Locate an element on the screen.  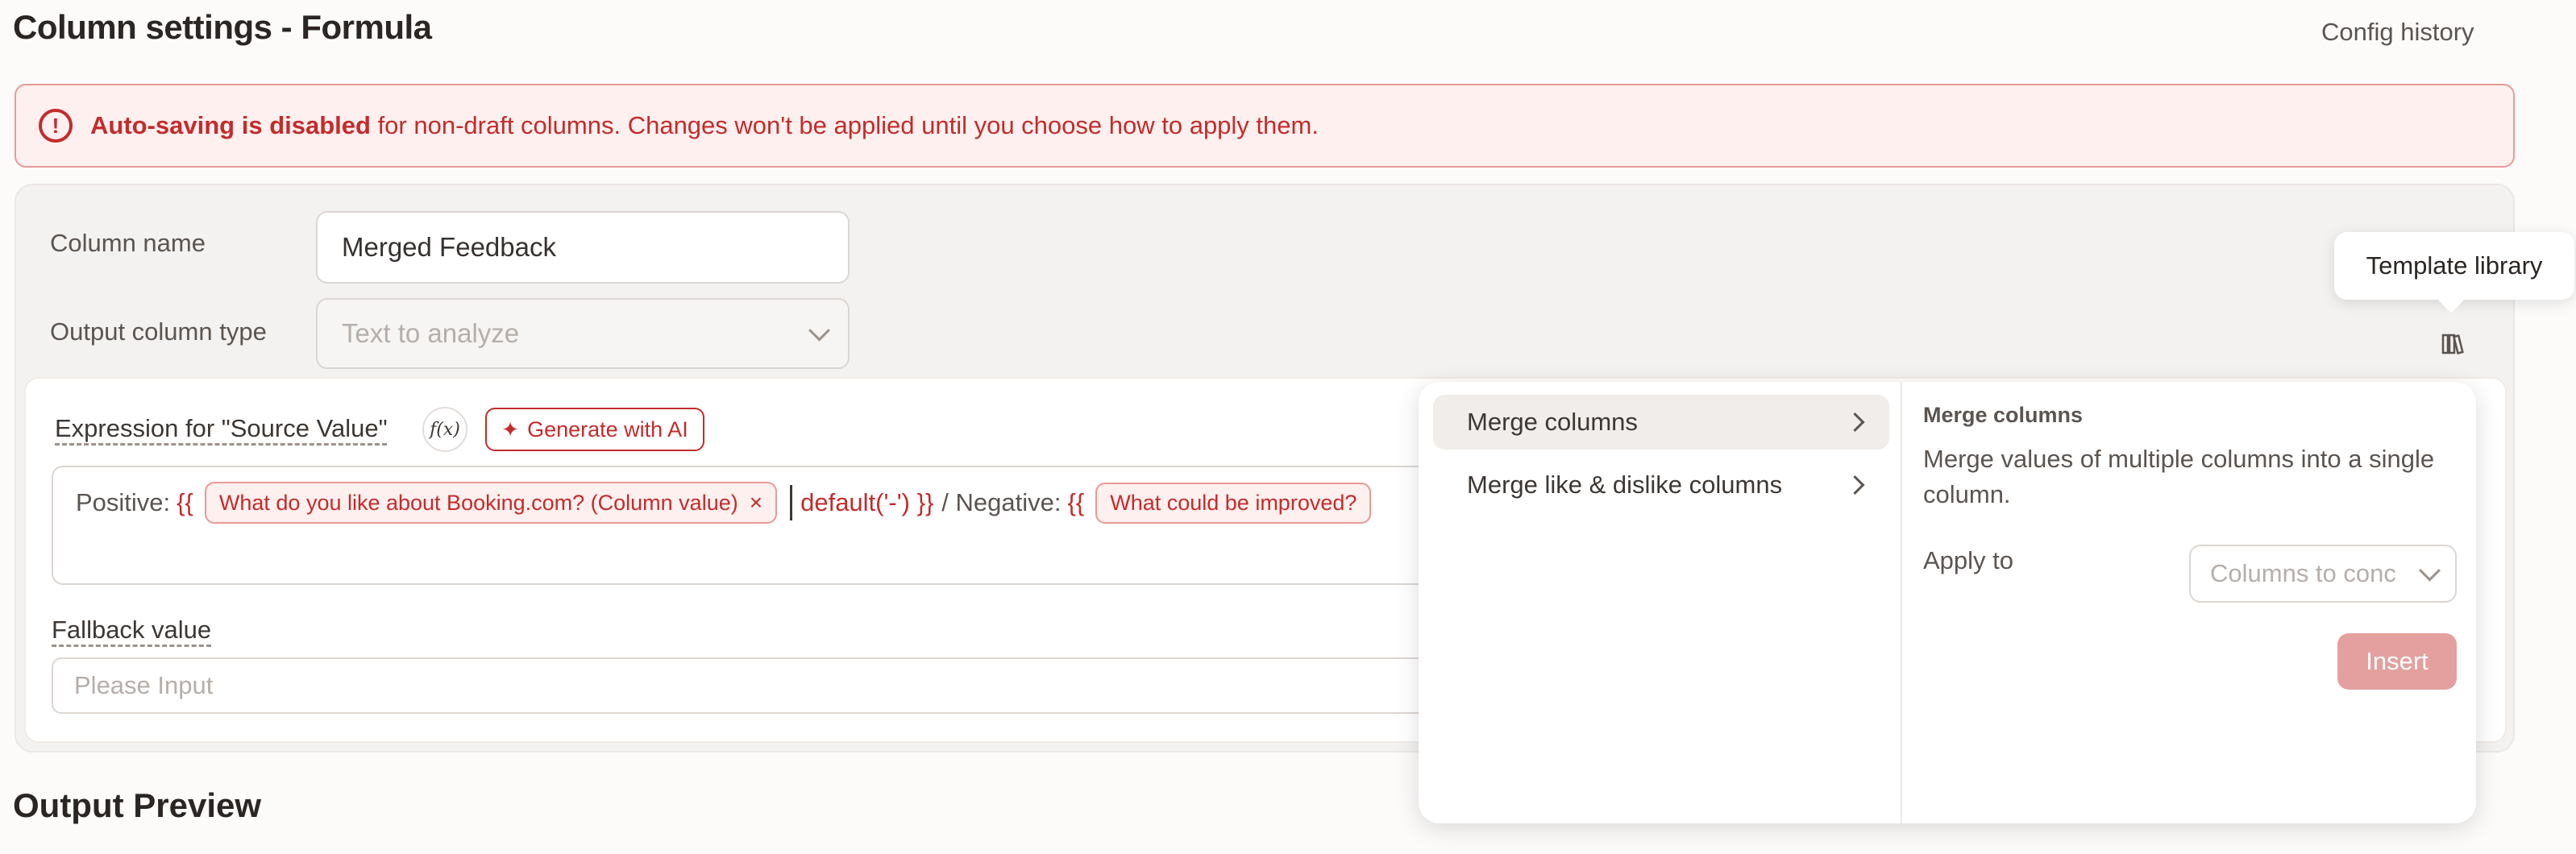
detail-title: Merge columns is located at coordinates (2003, 415).